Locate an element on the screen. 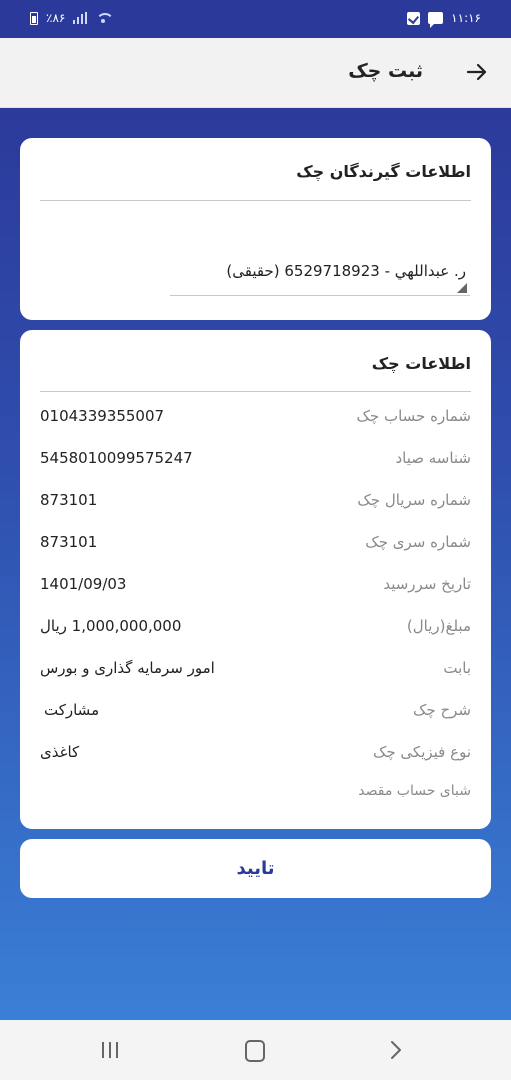 The width and height of the screenshot is (511, 1080). dropdown-arrow-icon is located at coordinates (462, 288).